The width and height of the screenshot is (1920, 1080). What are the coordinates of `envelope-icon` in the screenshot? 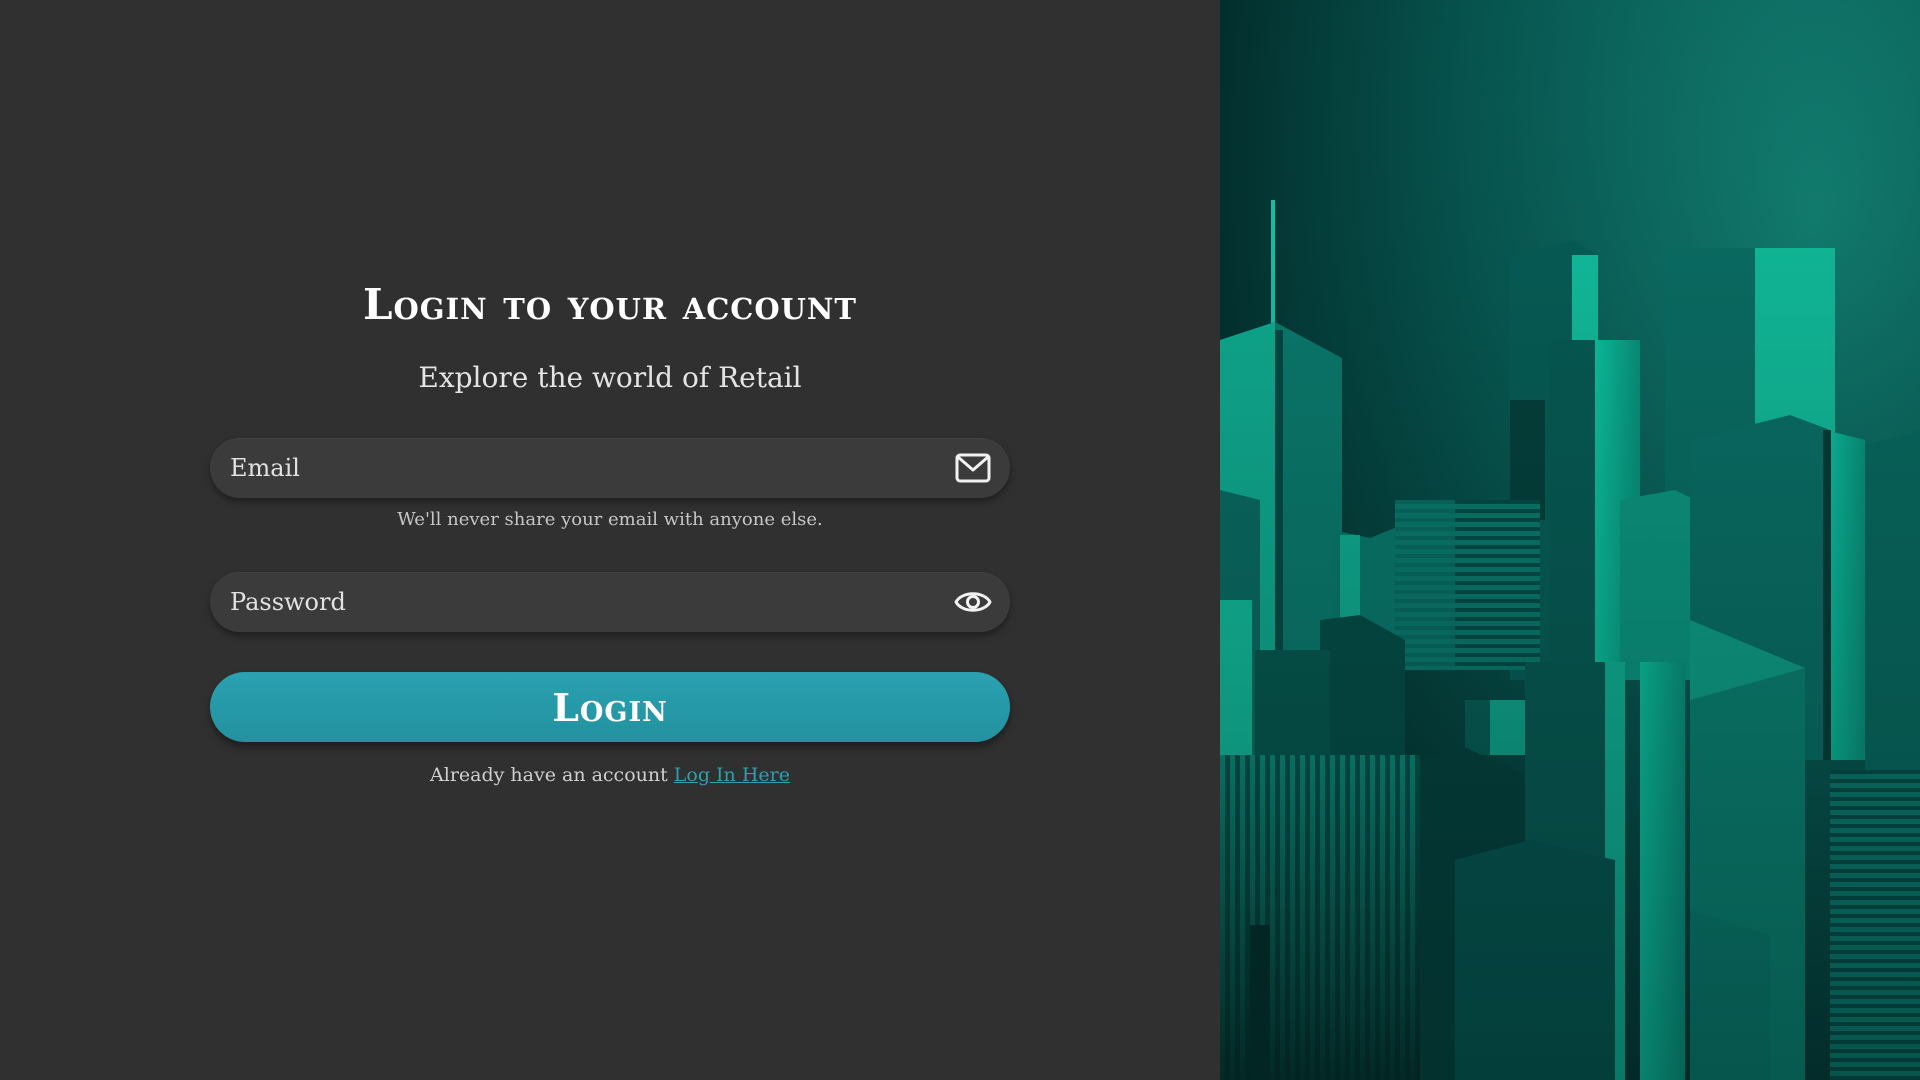 It's located at (973, 468).